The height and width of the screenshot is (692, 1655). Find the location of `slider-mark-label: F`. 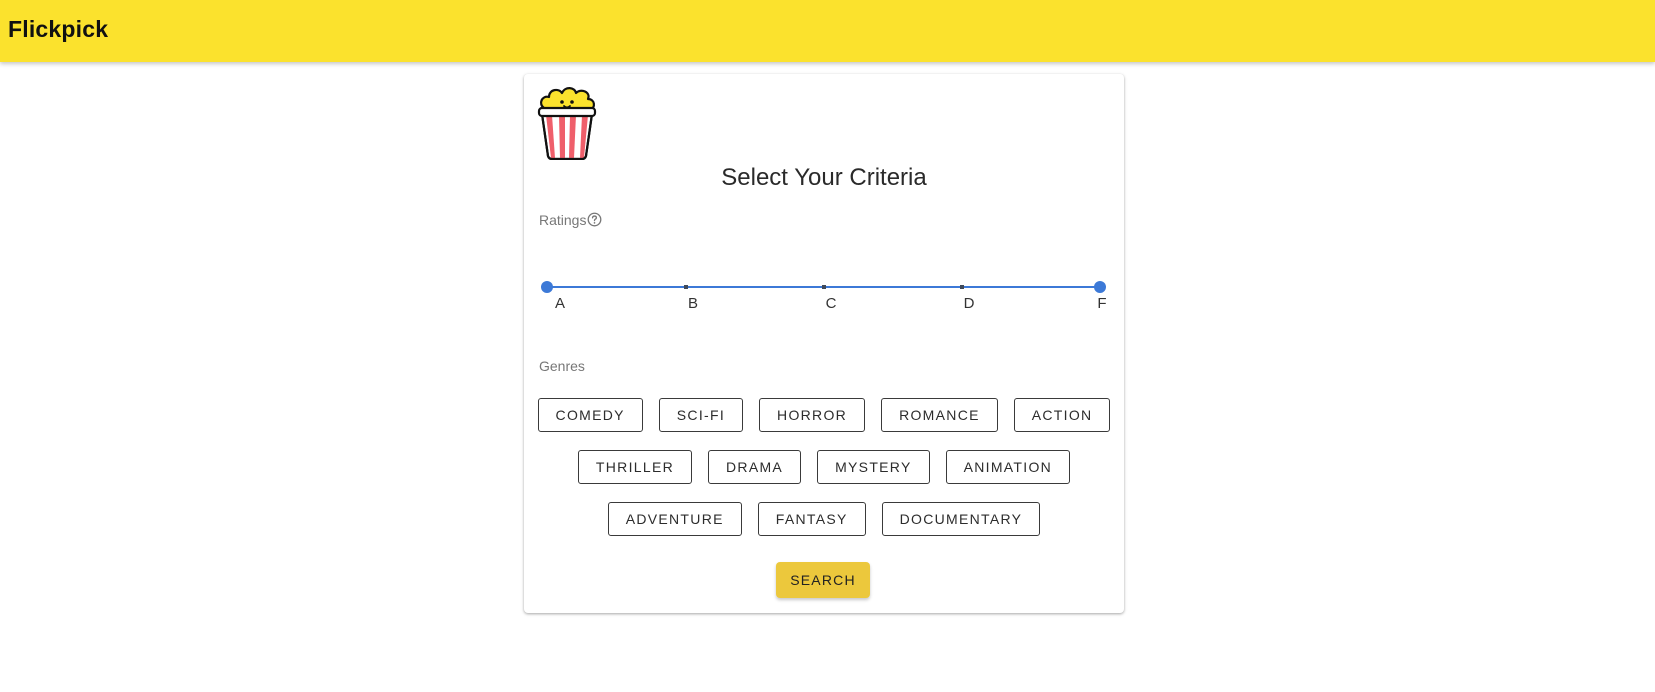

slider-mark-label: F is located at coordinates (1102, 303).